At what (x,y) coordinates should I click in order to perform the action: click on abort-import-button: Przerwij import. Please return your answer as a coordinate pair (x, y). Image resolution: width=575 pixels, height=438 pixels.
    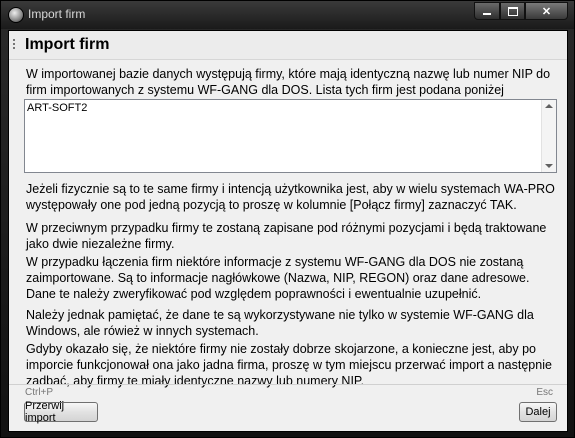
    Looking at the image, I should click on (61, 412).